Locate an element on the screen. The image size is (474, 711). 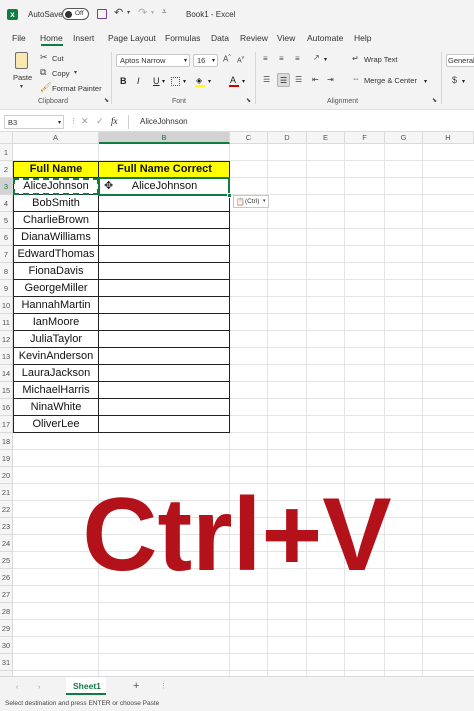
tab-home: Home is located at coordinates (51, 38).